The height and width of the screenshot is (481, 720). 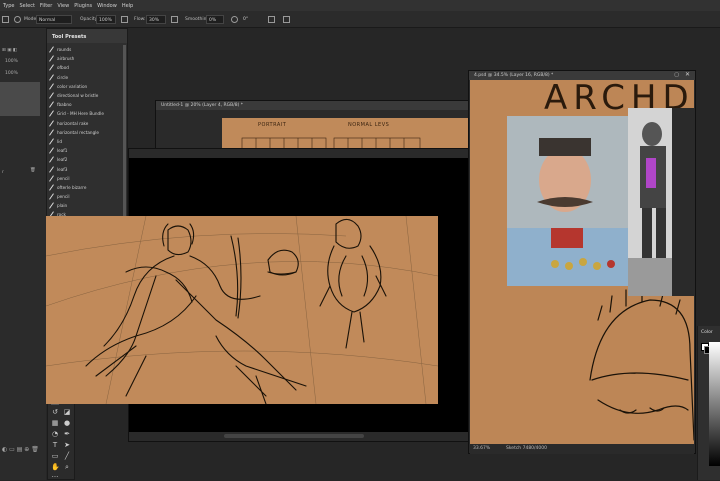 I want to click on tool-preset-label: fbabno, so click(x=64, y=105).